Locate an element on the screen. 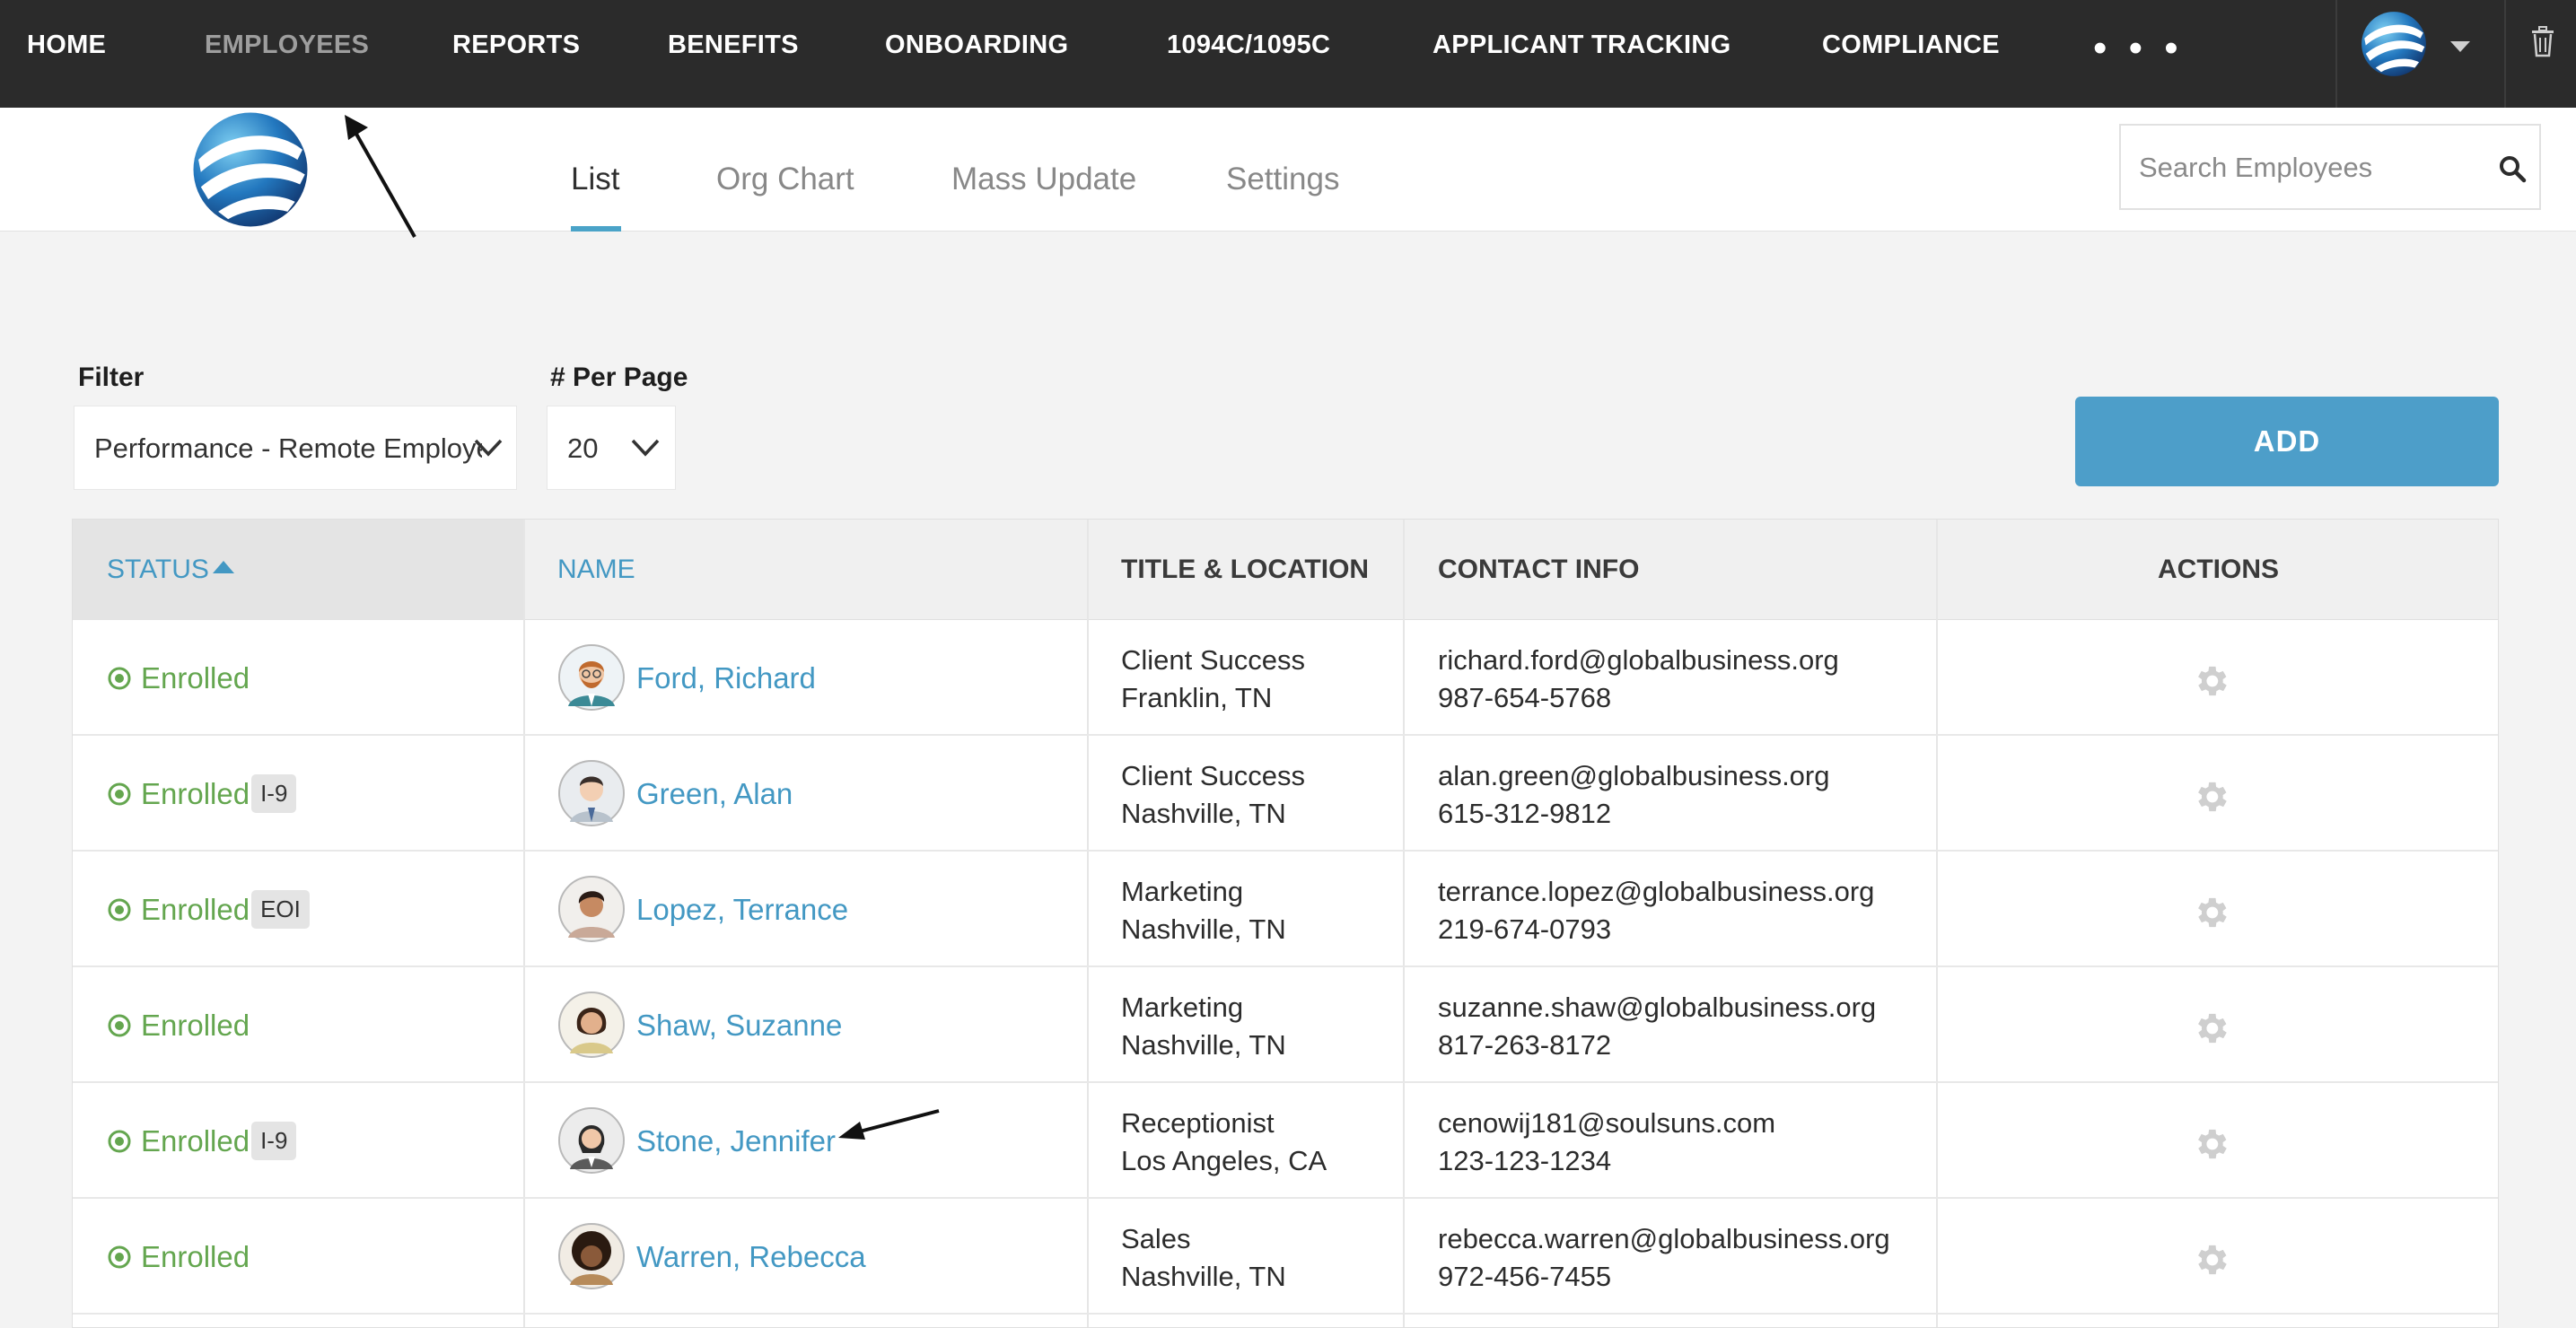 This screenshot has height=1328, width=2576. per-page-select: 20 is located at coordinates (611, 448).